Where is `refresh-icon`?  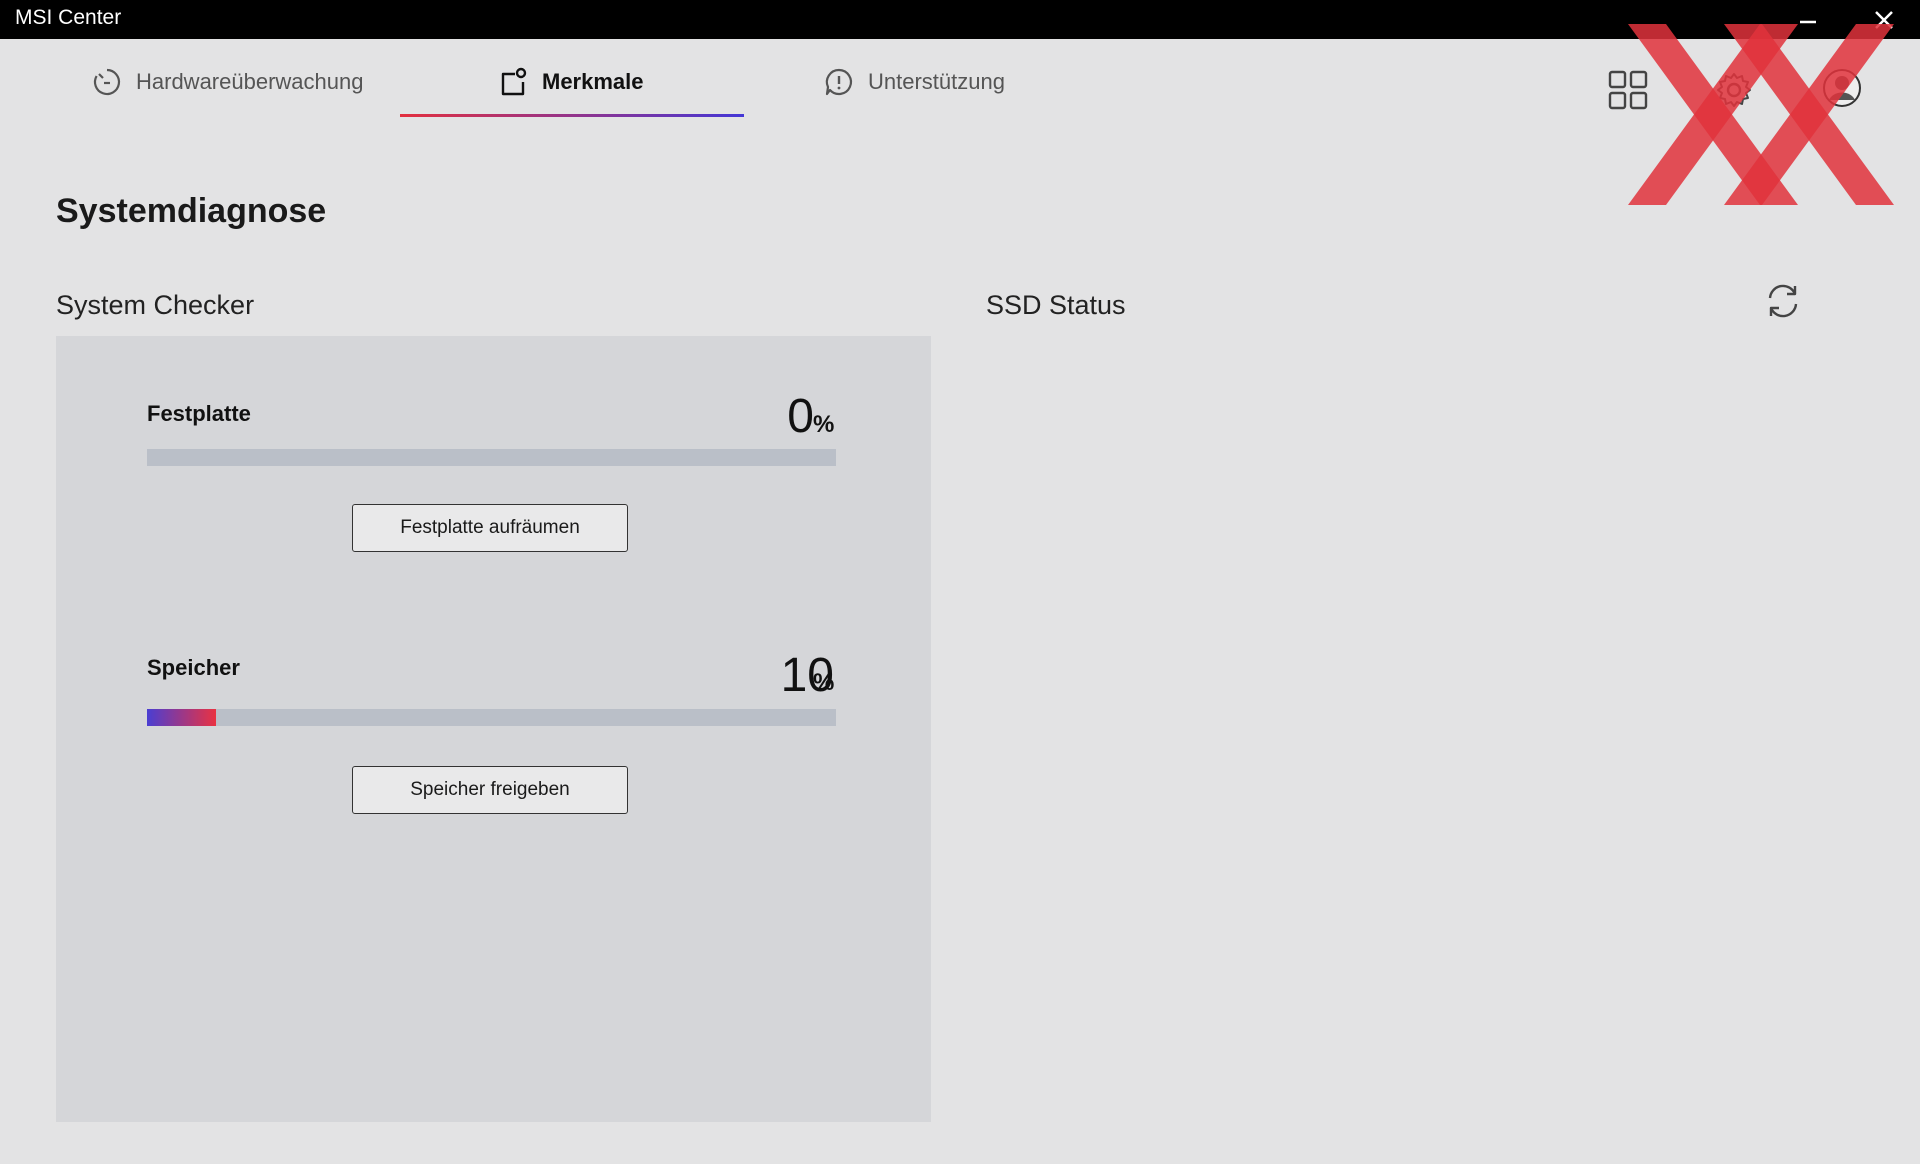
refresh-icon is located at coordinates (1783, 301).